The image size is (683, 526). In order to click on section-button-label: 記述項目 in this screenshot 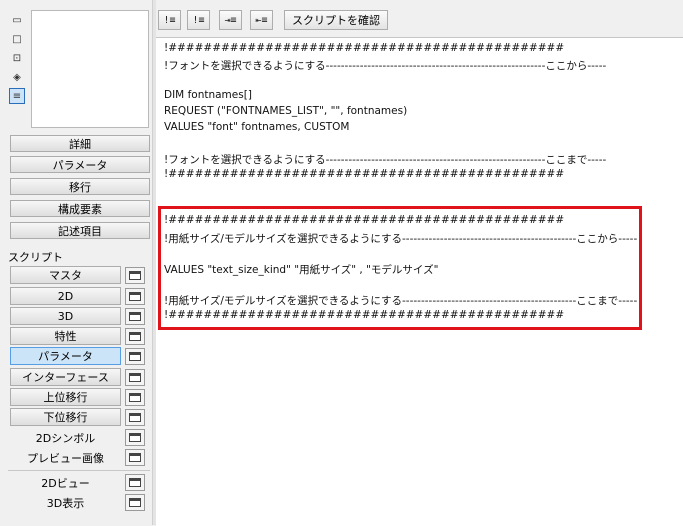, I will do `click(80, 231)`.